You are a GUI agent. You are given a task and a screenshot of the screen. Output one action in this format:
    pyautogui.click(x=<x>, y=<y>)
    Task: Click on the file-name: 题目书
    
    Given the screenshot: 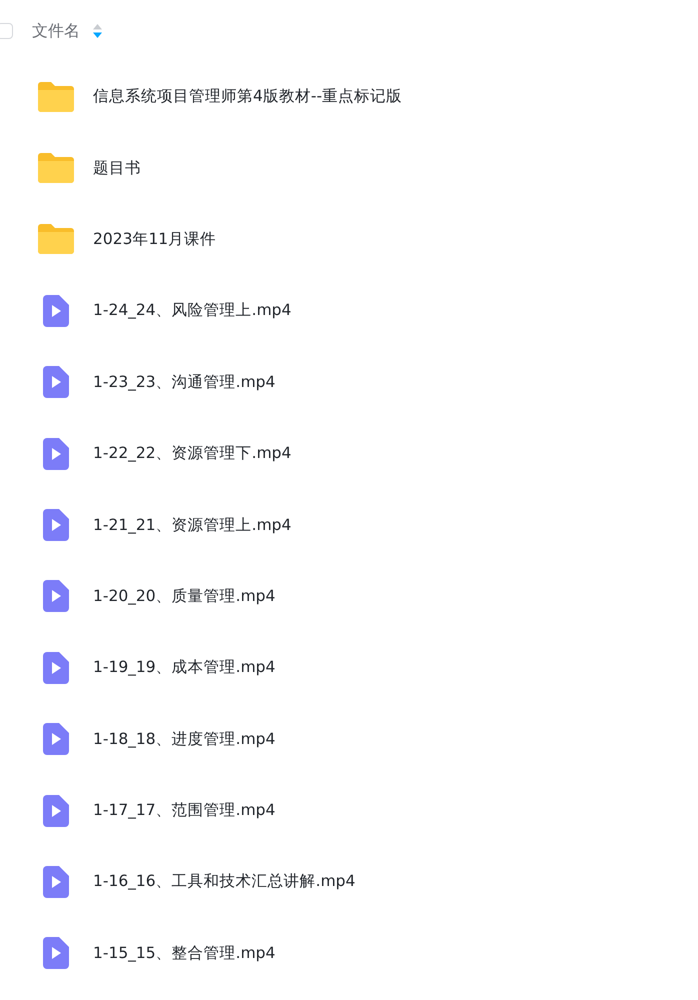 What is the action you would take?
    pyautogui.click(x=117, y=168)
    